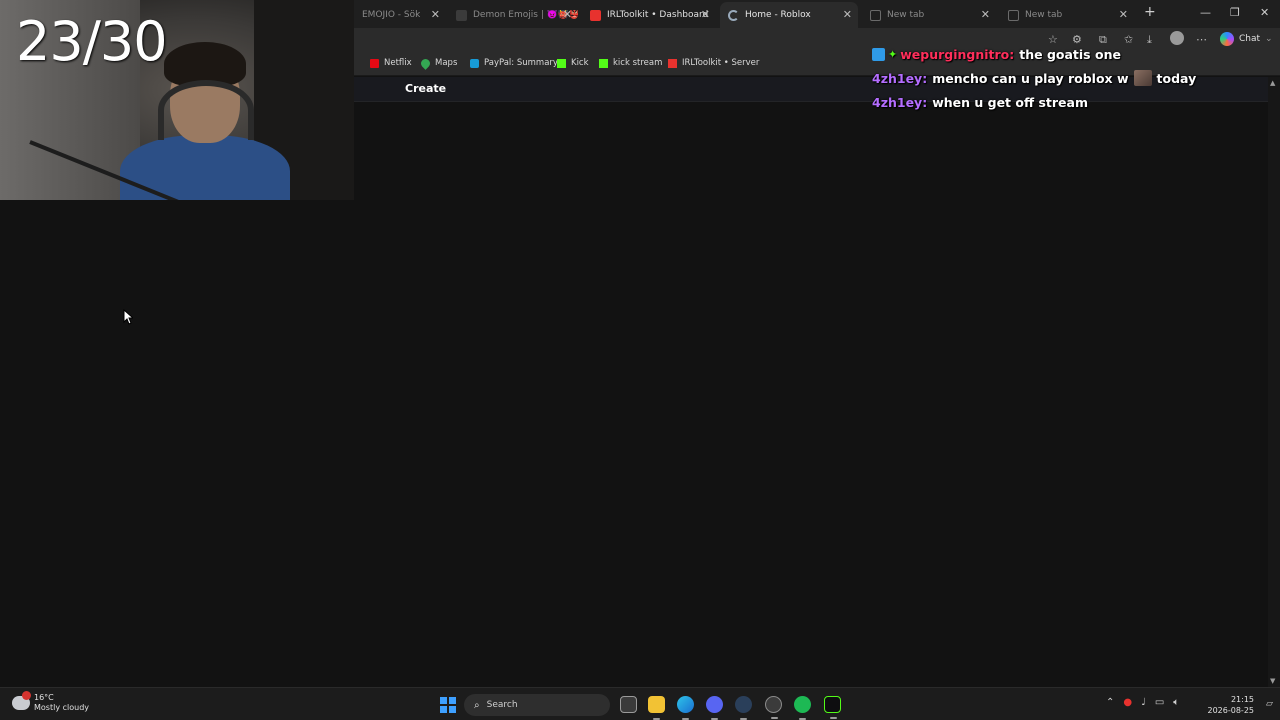  I want to click on weather-widget: 16°C Mostly cloudy, so click(50, 702).